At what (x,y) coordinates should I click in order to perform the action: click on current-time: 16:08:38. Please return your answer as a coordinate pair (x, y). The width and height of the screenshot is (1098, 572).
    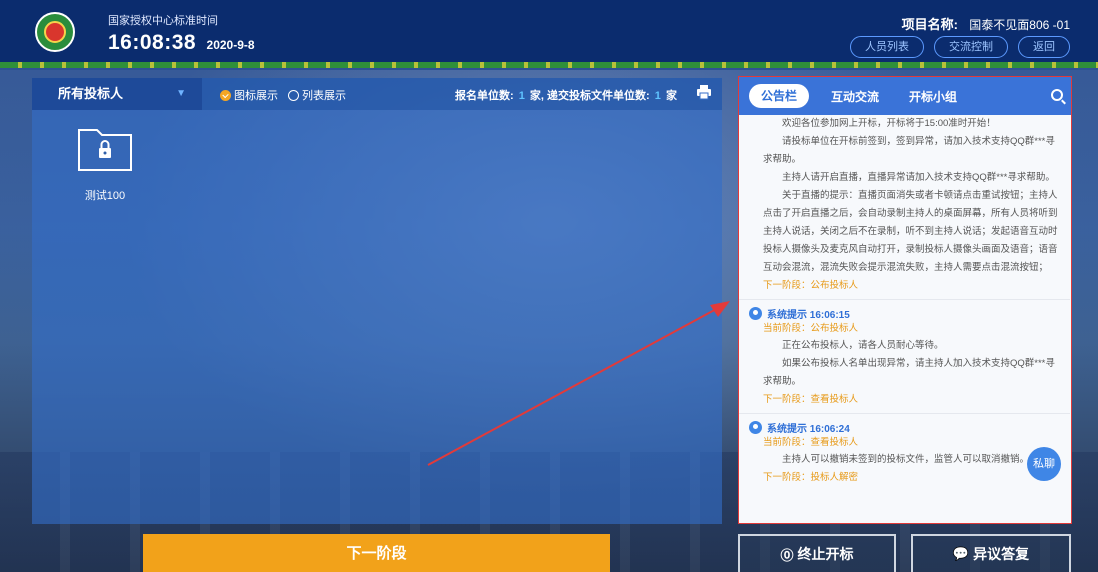
    Looking at the image, I should click on (152, 42).